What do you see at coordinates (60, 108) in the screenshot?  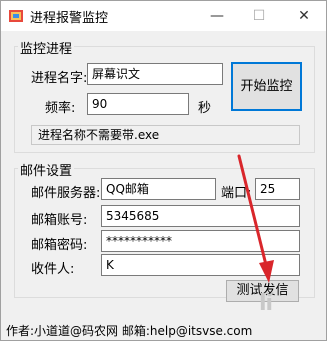 I see `frequency-label: 频率:` at bounding box center [60, 108].